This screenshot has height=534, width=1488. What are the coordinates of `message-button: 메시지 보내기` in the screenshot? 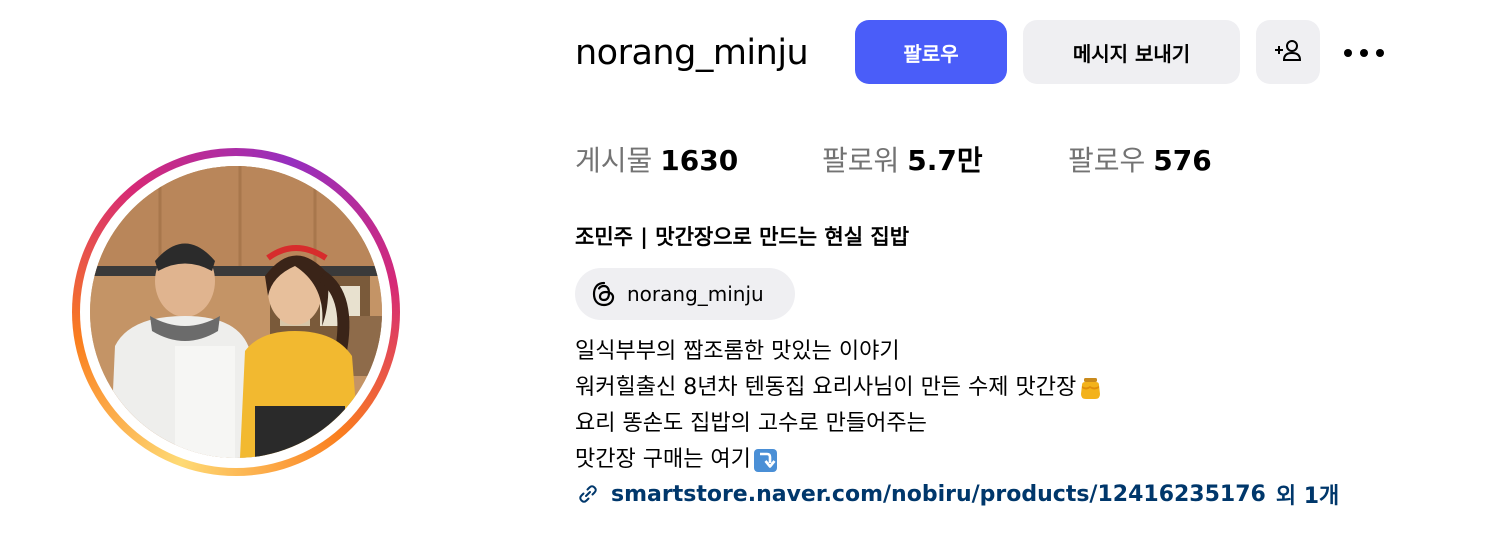 It's located at (1131, 52).